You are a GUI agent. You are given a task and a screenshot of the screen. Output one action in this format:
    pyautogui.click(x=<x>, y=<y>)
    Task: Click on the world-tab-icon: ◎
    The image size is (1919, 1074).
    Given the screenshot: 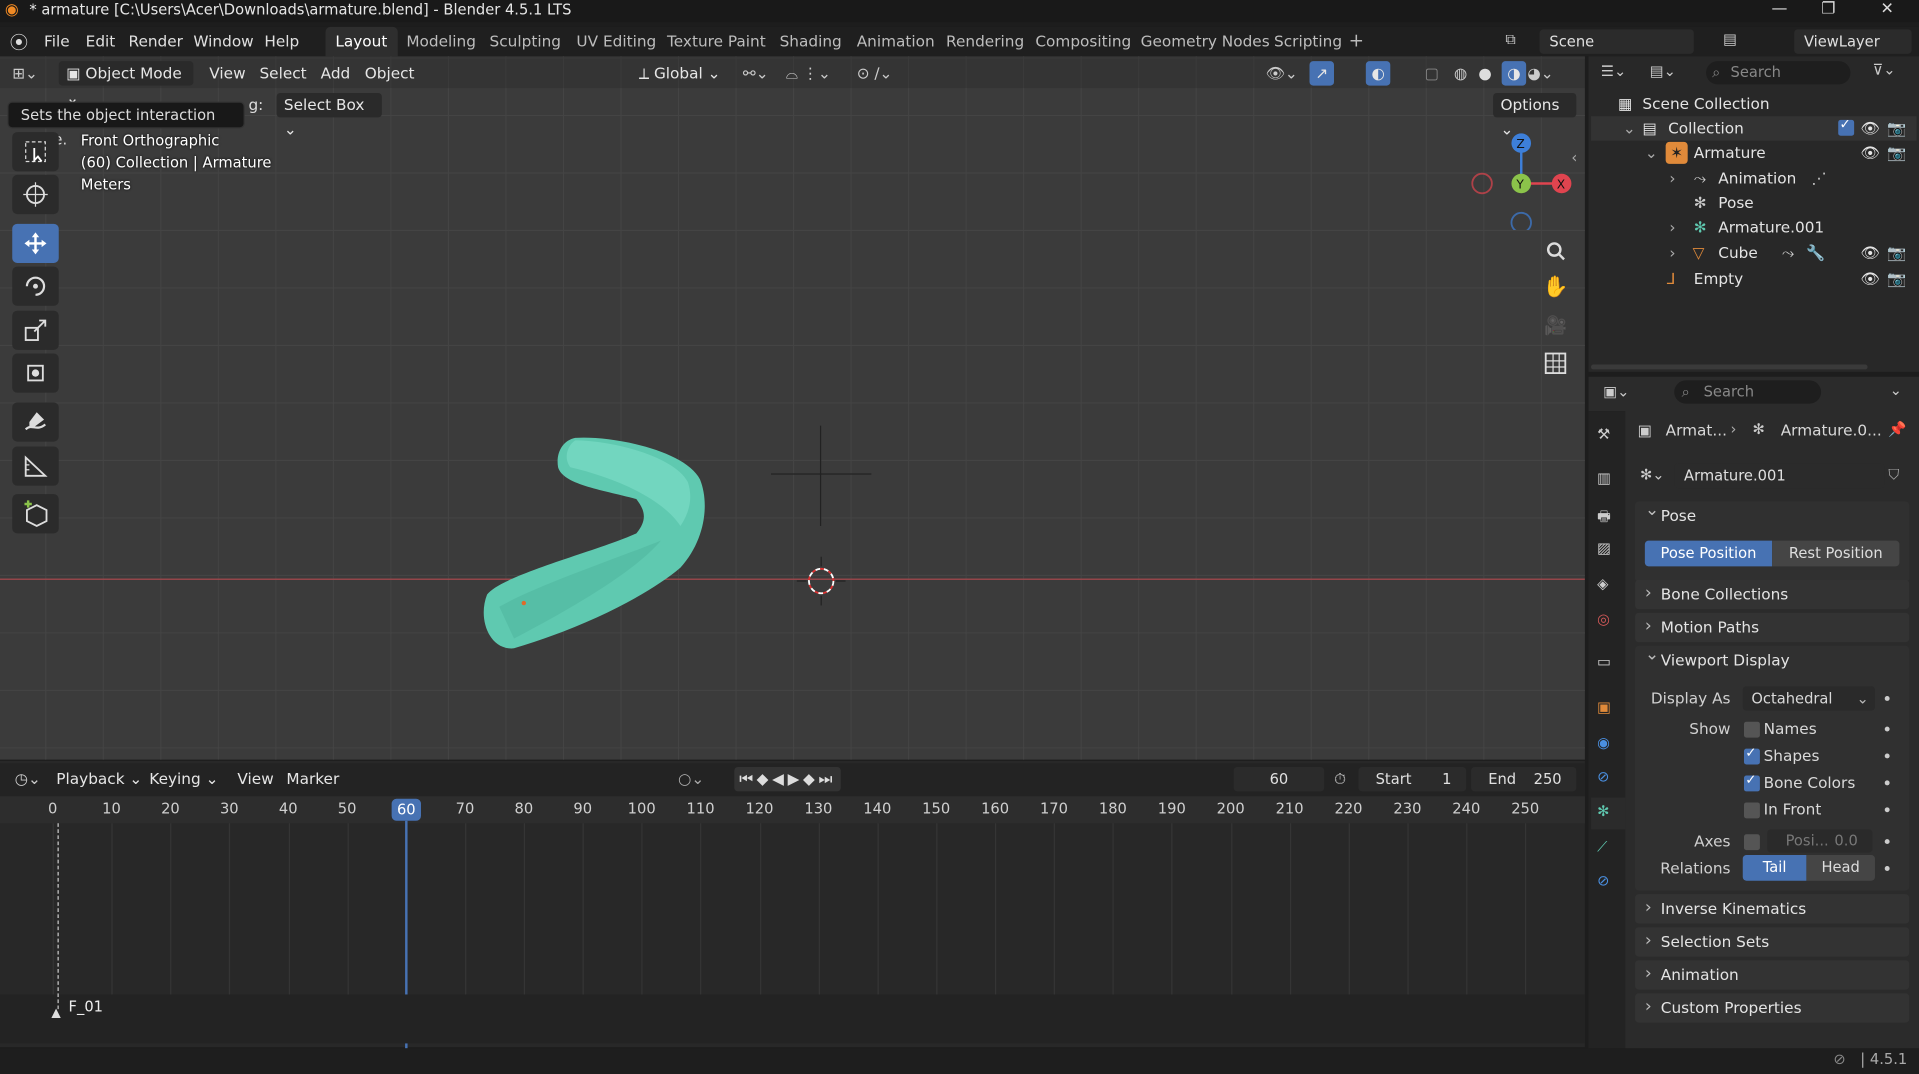 What is the action you would take?
    pyautogui.click(x=1608, y=621)
    